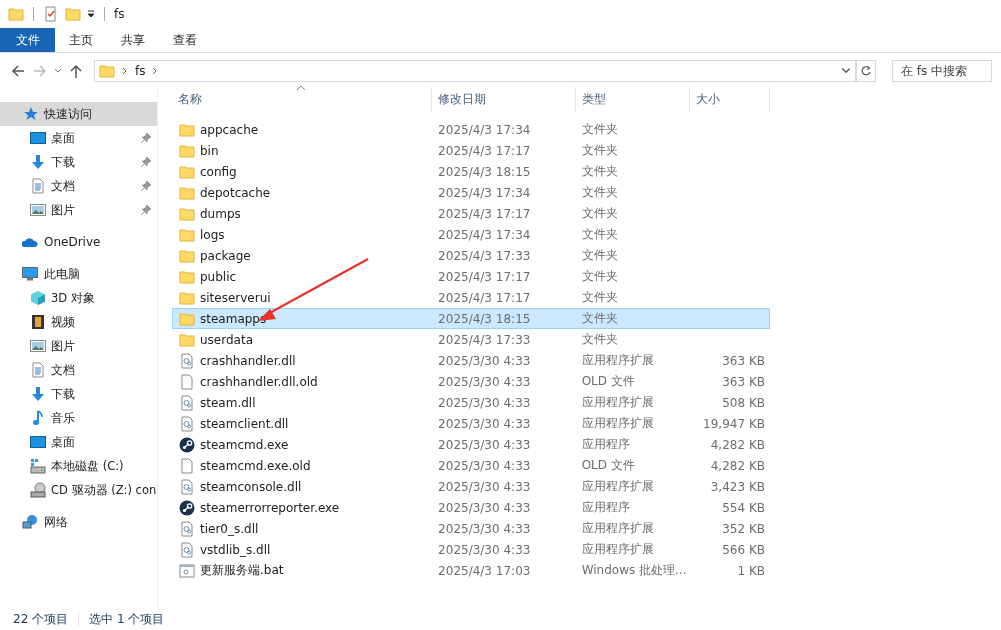 This screenshot has width=1001, height=630. I want to click on file-row: userdata 2025/4/3 17:33 文件夹, so click(471, 339).